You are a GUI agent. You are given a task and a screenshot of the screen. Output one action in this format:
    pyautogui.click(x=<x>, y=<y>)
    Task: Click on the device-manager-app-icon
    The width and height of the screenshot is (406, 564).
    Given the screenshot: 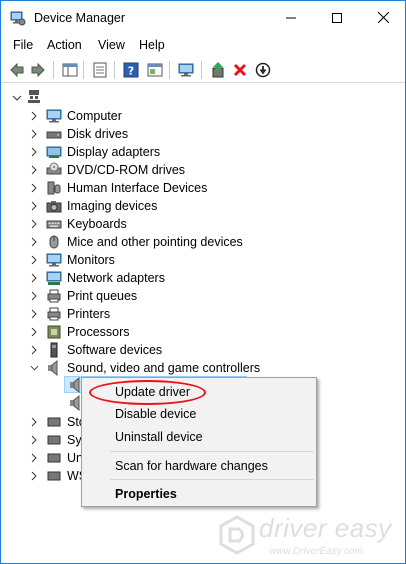 What is the action you would take?
    pyautogui.click(x=18, y=18)
    